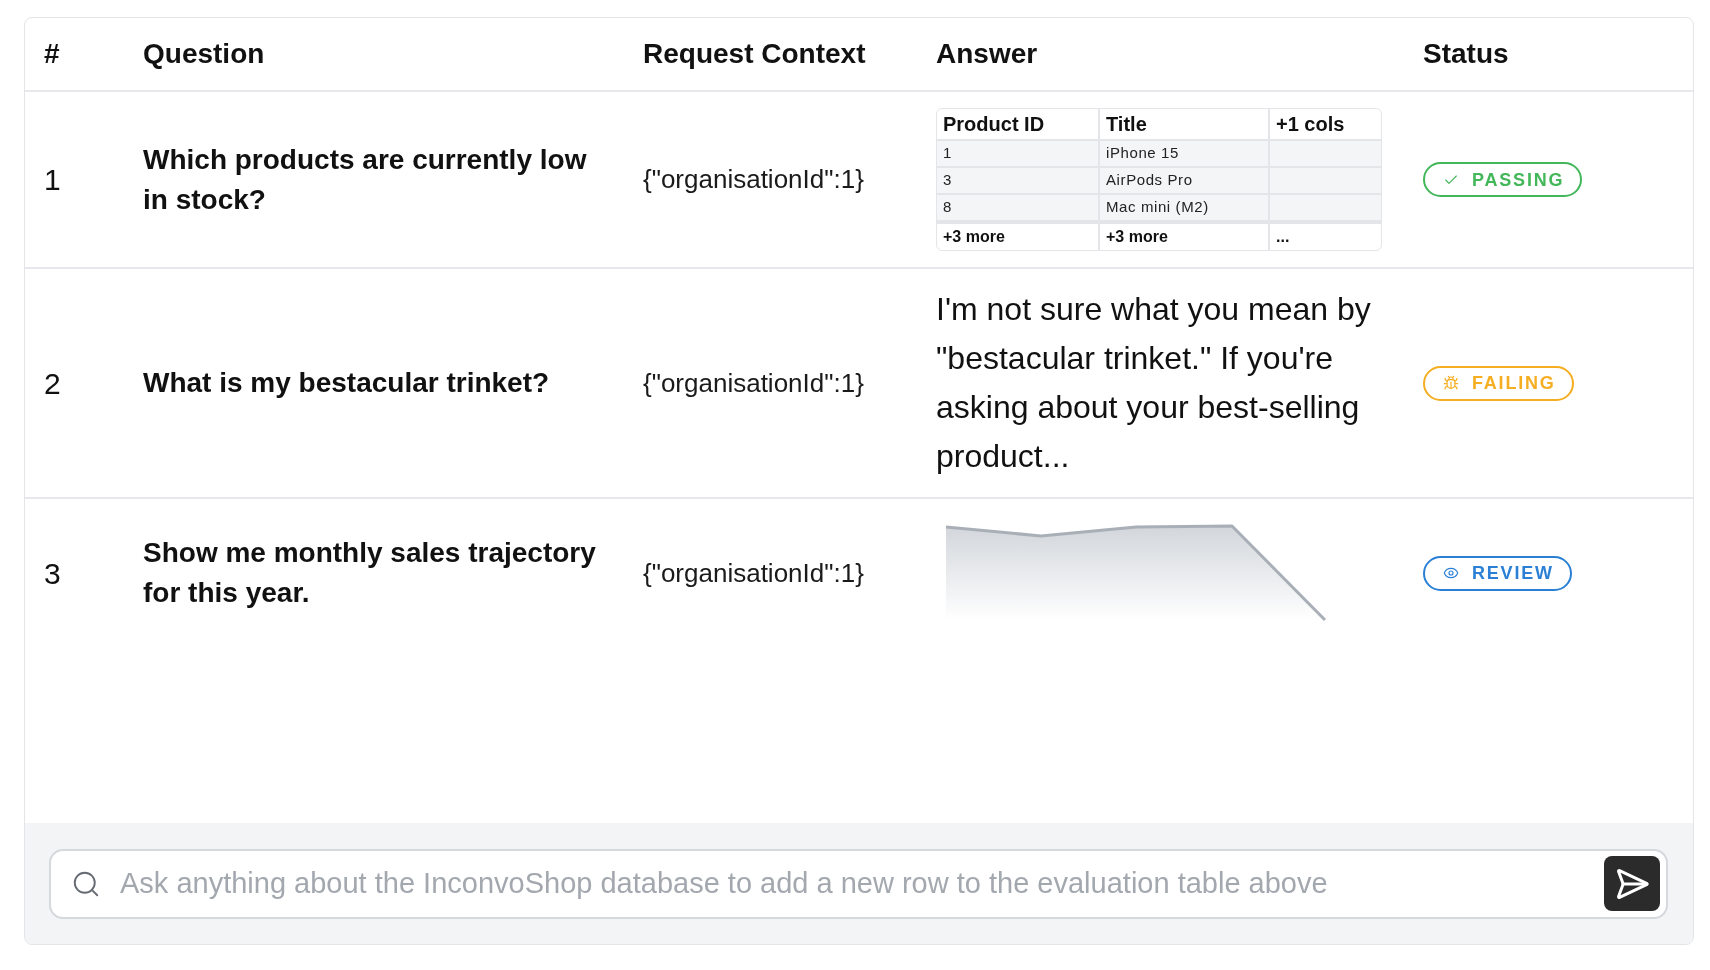 Image resolution: width=1710 pixels, height=970 pixels. What do you see at coordinates (370, 573) in the screenshot?
I see `question-text: Show me monthly sales trajectory for this year.` at bounding box center [370, 573].